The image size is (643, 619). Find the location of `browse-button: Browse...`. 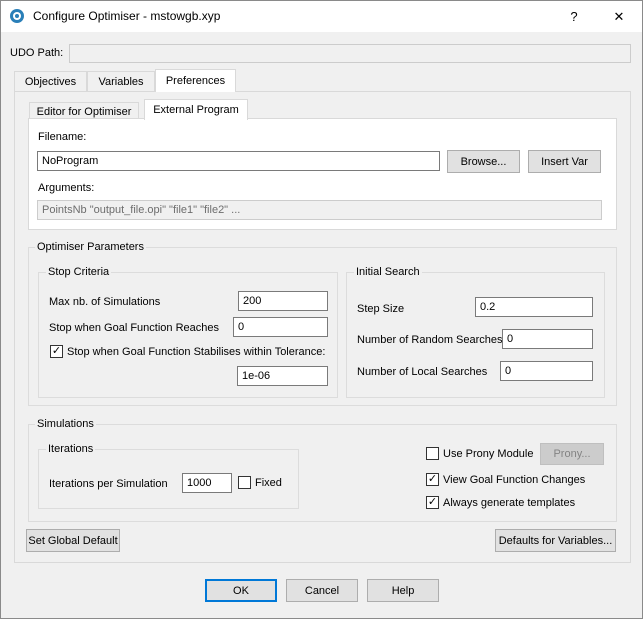

browse-button: Browse... is located at coordinates (483, 161).